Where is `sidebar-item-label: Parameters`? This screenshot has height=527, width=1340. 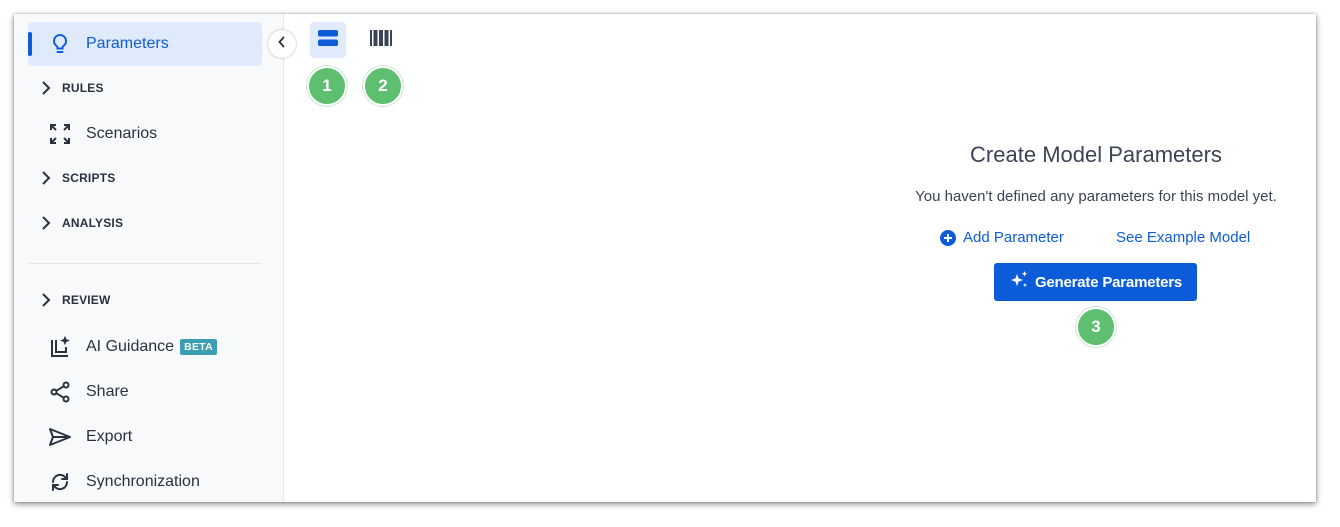 sidebar-item-label: Parameters is located at coordinates (127, 43).